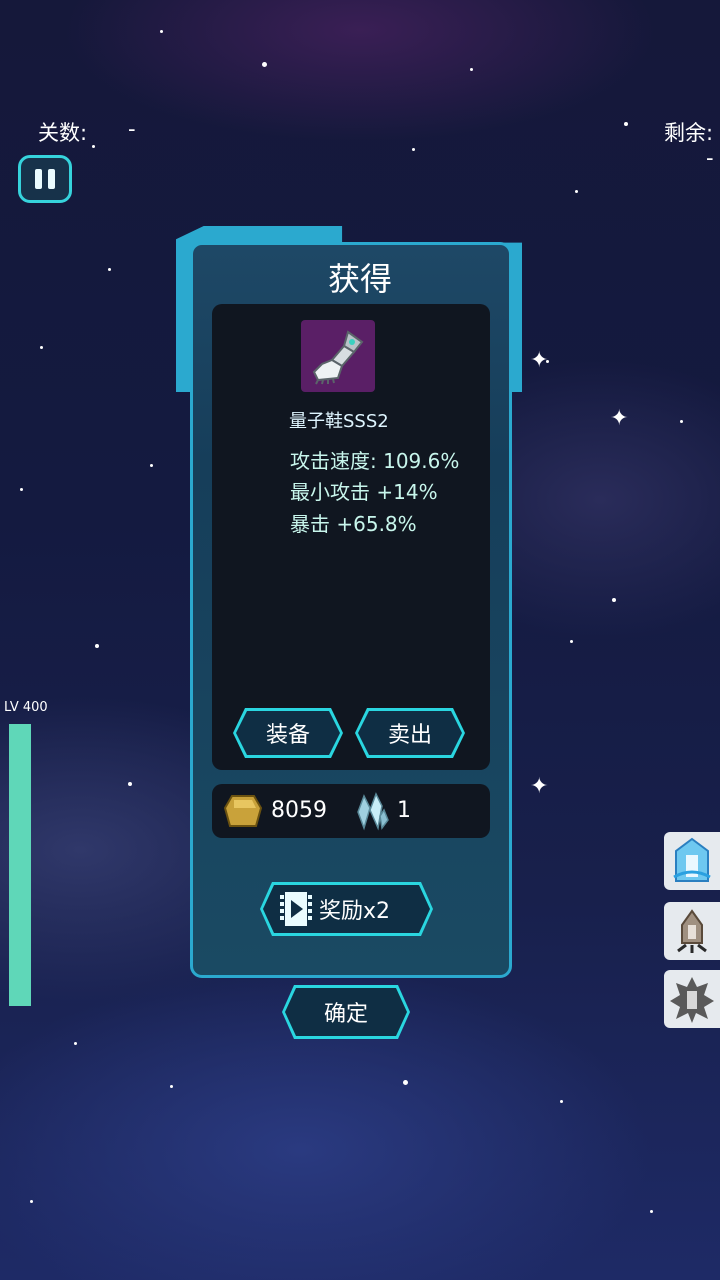  I want to click on gold-nugget-icon, so click(243, 811).